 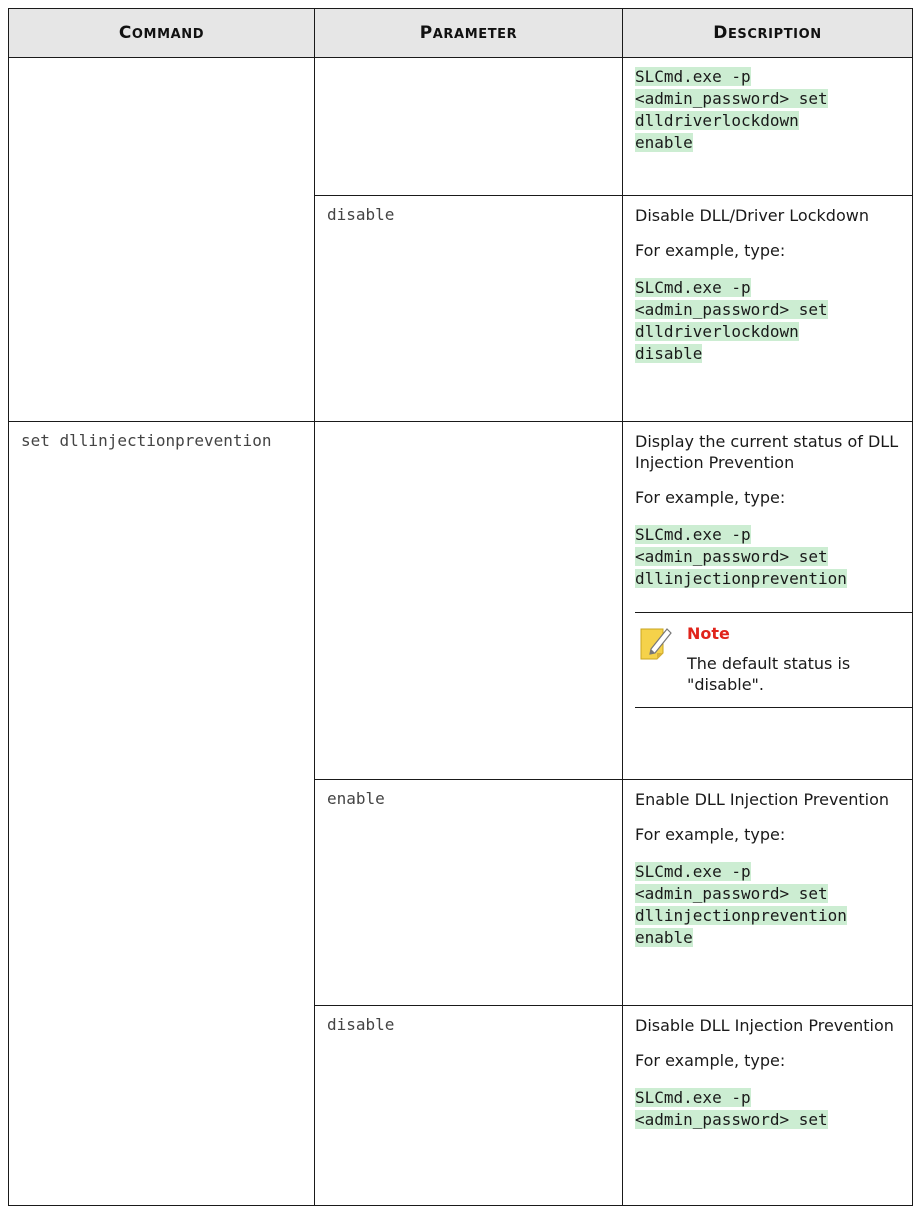 What do you see at coordinates (161, 239) in the screenshot?
I see `command-cell` at bounding box center [161, 239].